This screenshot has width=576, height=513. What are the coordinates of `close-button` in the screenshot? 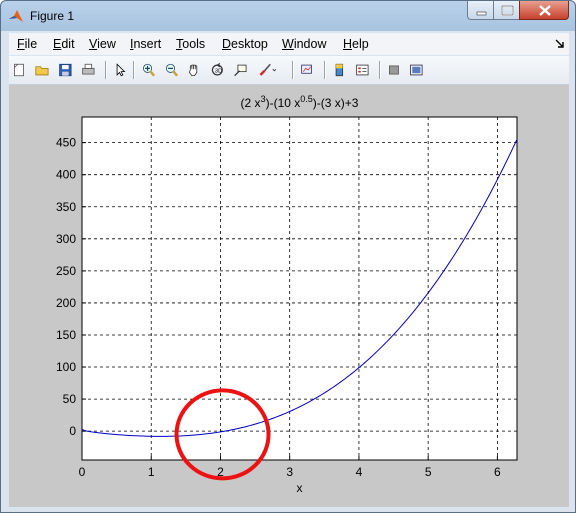 It's located at (544, 10).